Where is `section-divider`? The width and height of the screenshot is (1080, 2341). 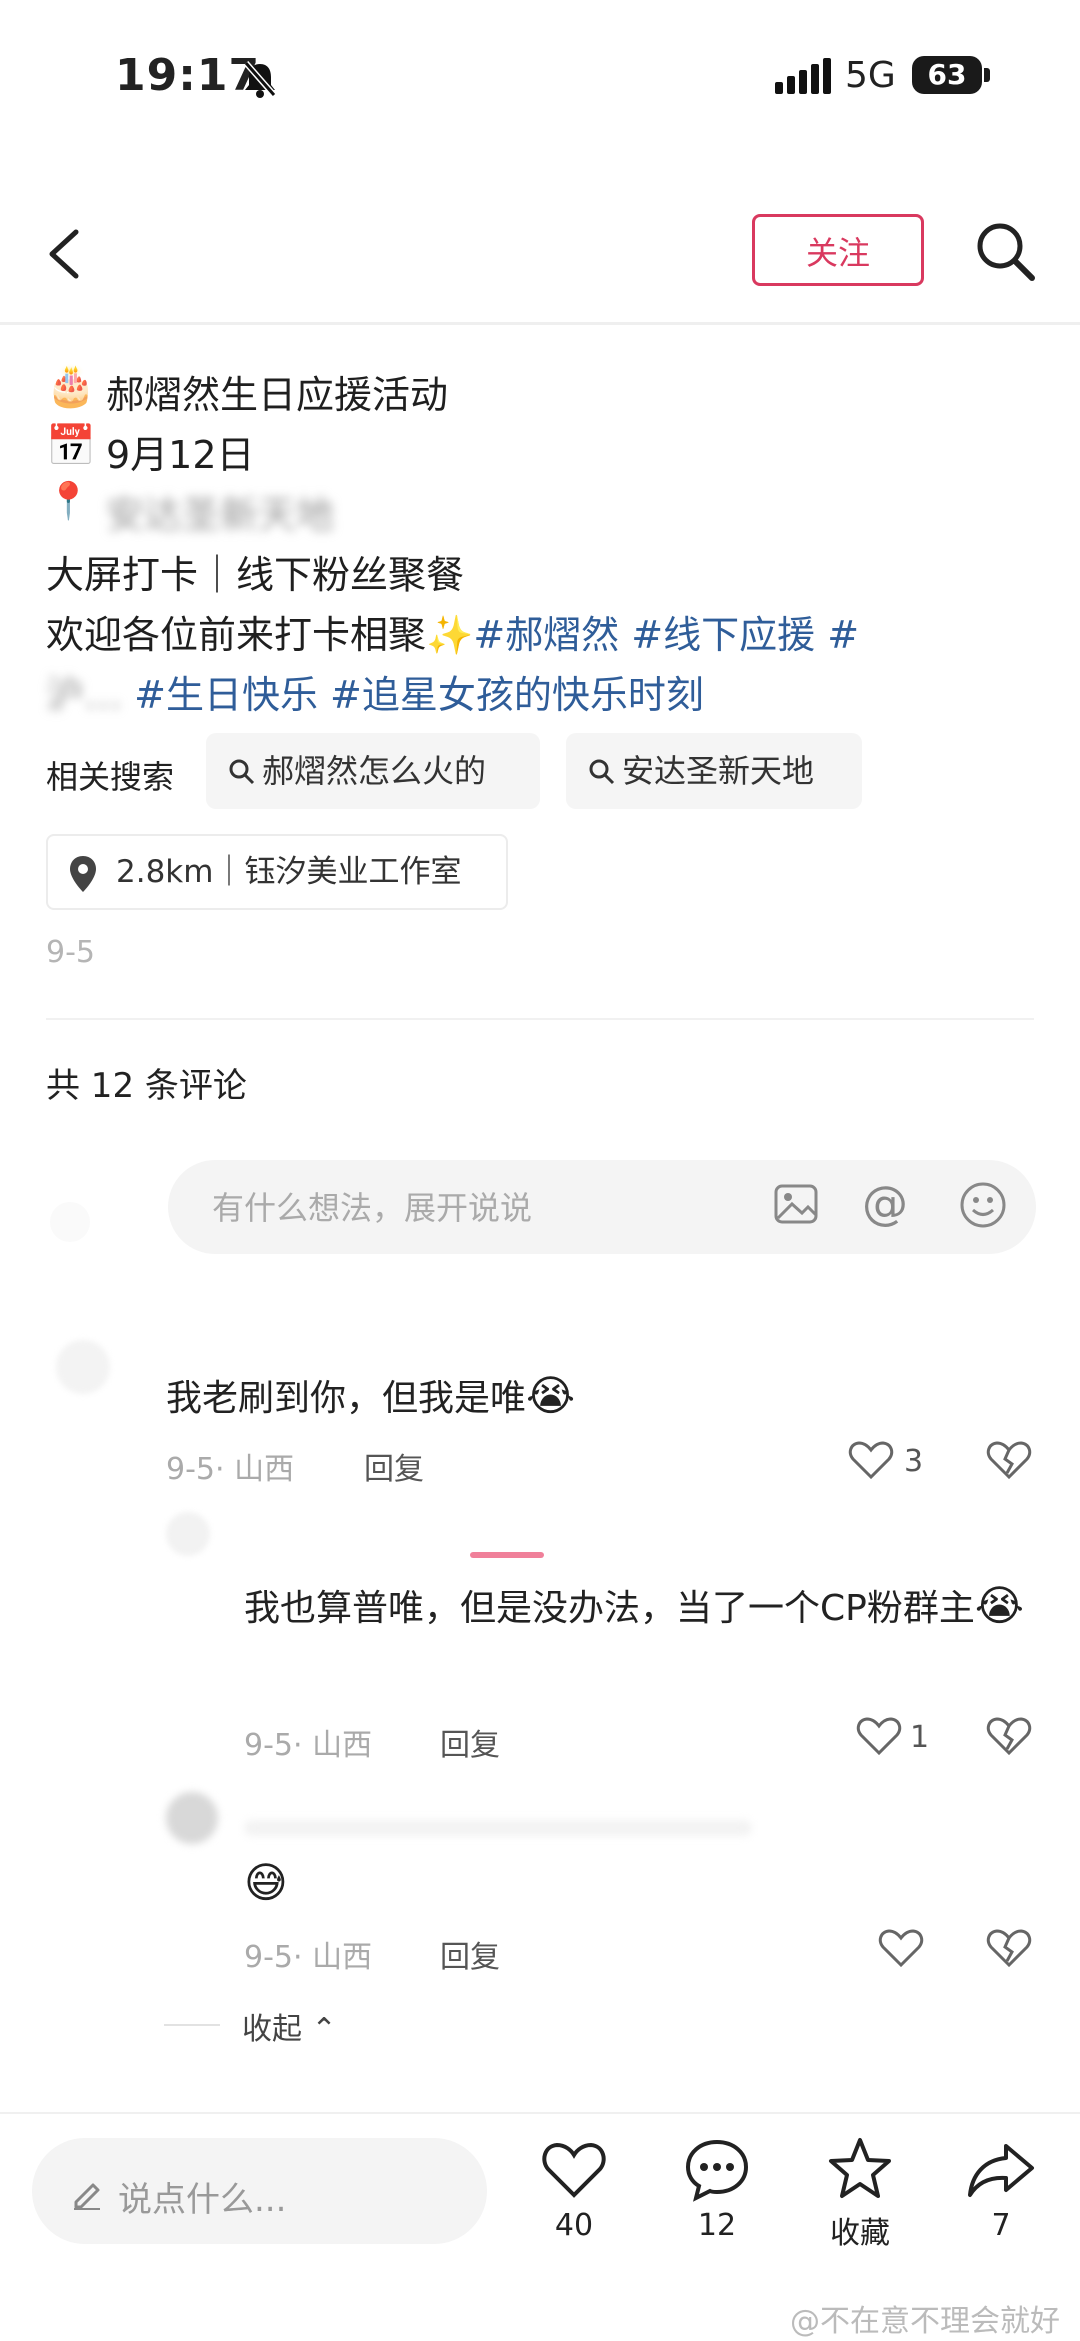
section-divider is located at coordinates (540, 1019).